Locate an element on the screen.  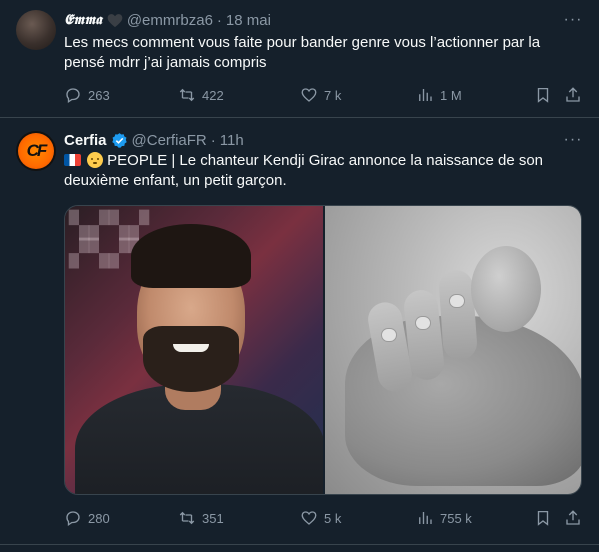
verified-icon is located at coordinates (119, 140).